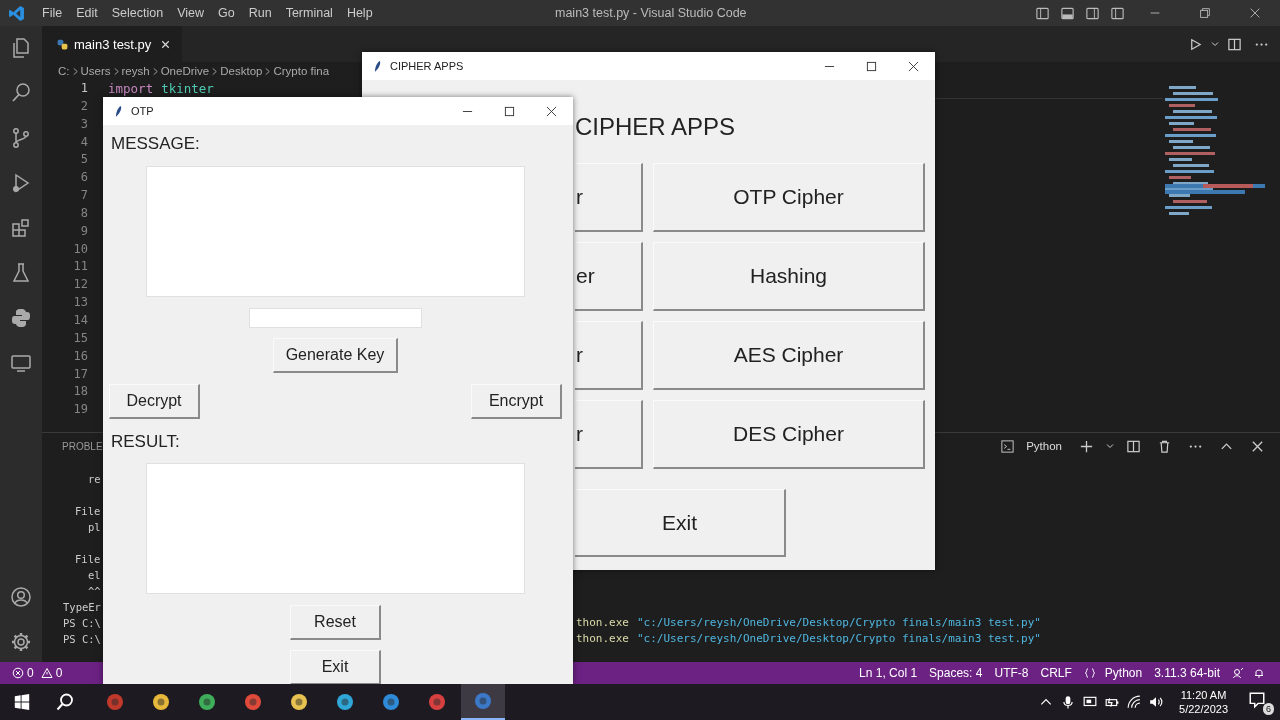 Image resolution: width=1280 pixels, height=720 pixels. Describe the element at coordinates (190, 13) in the screenshot. I see `menu-item: View` at that location.